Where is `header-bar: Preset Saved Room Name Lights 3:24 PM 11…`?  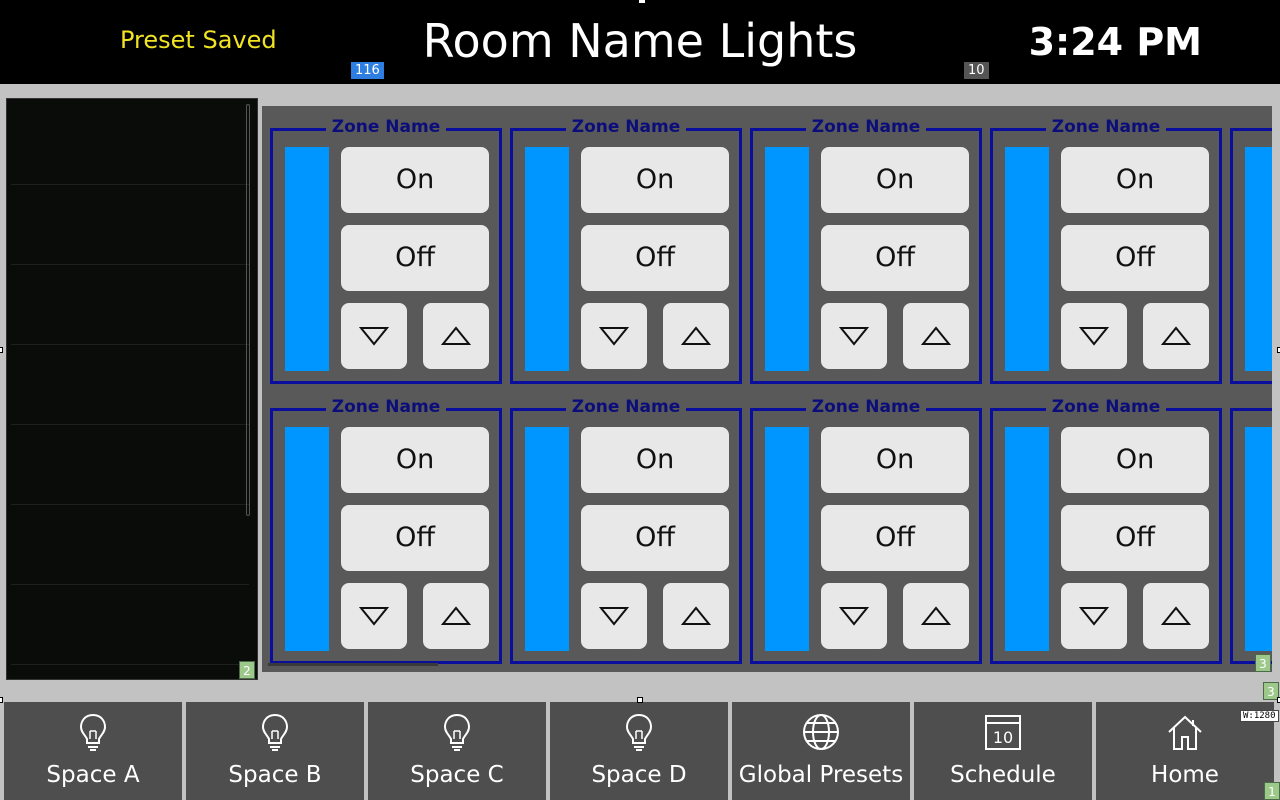
header-bar: Preset Saved Room Name Lights 3:24 PM 11… is located at coordinates (640, 42).